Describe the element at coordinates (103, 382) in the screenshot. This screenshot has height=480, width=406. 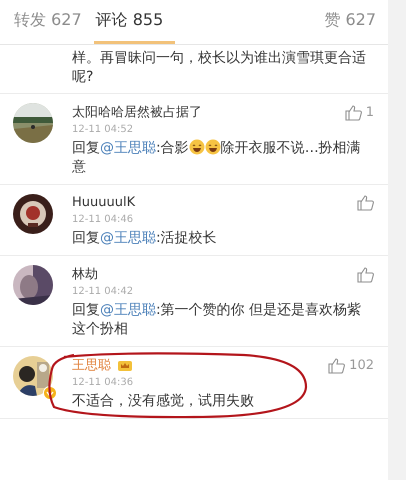
I see `comment-time: 12-11 04:36` at that location.